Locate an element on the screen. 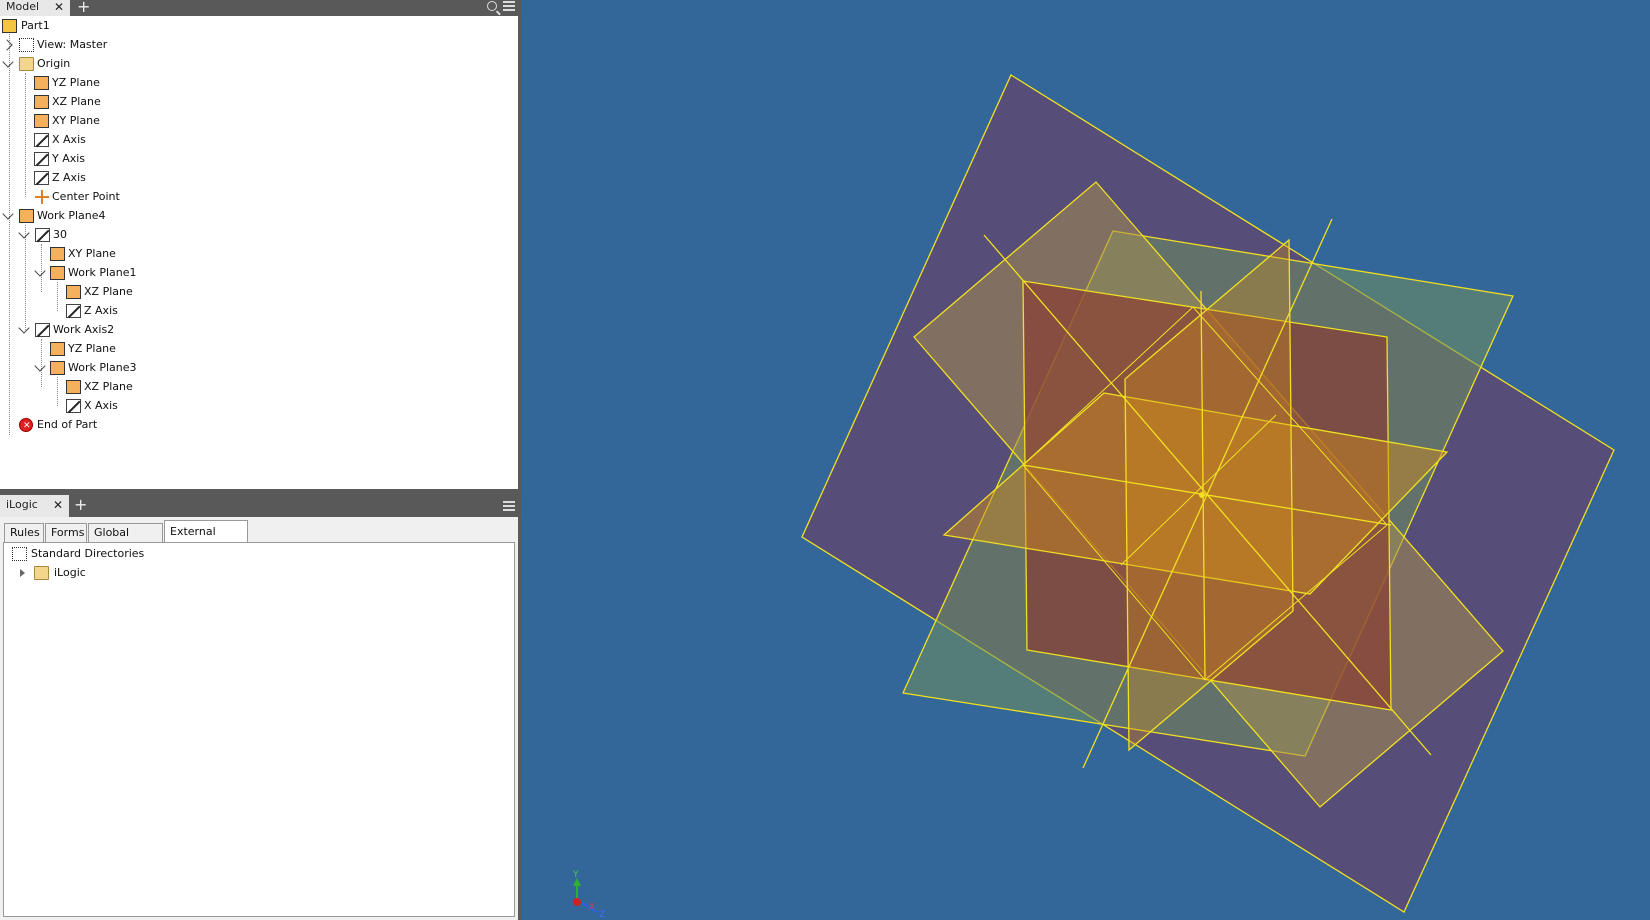 The image size is (1650, 920). tab-rules: Rules is located at coordinates (24, 532).